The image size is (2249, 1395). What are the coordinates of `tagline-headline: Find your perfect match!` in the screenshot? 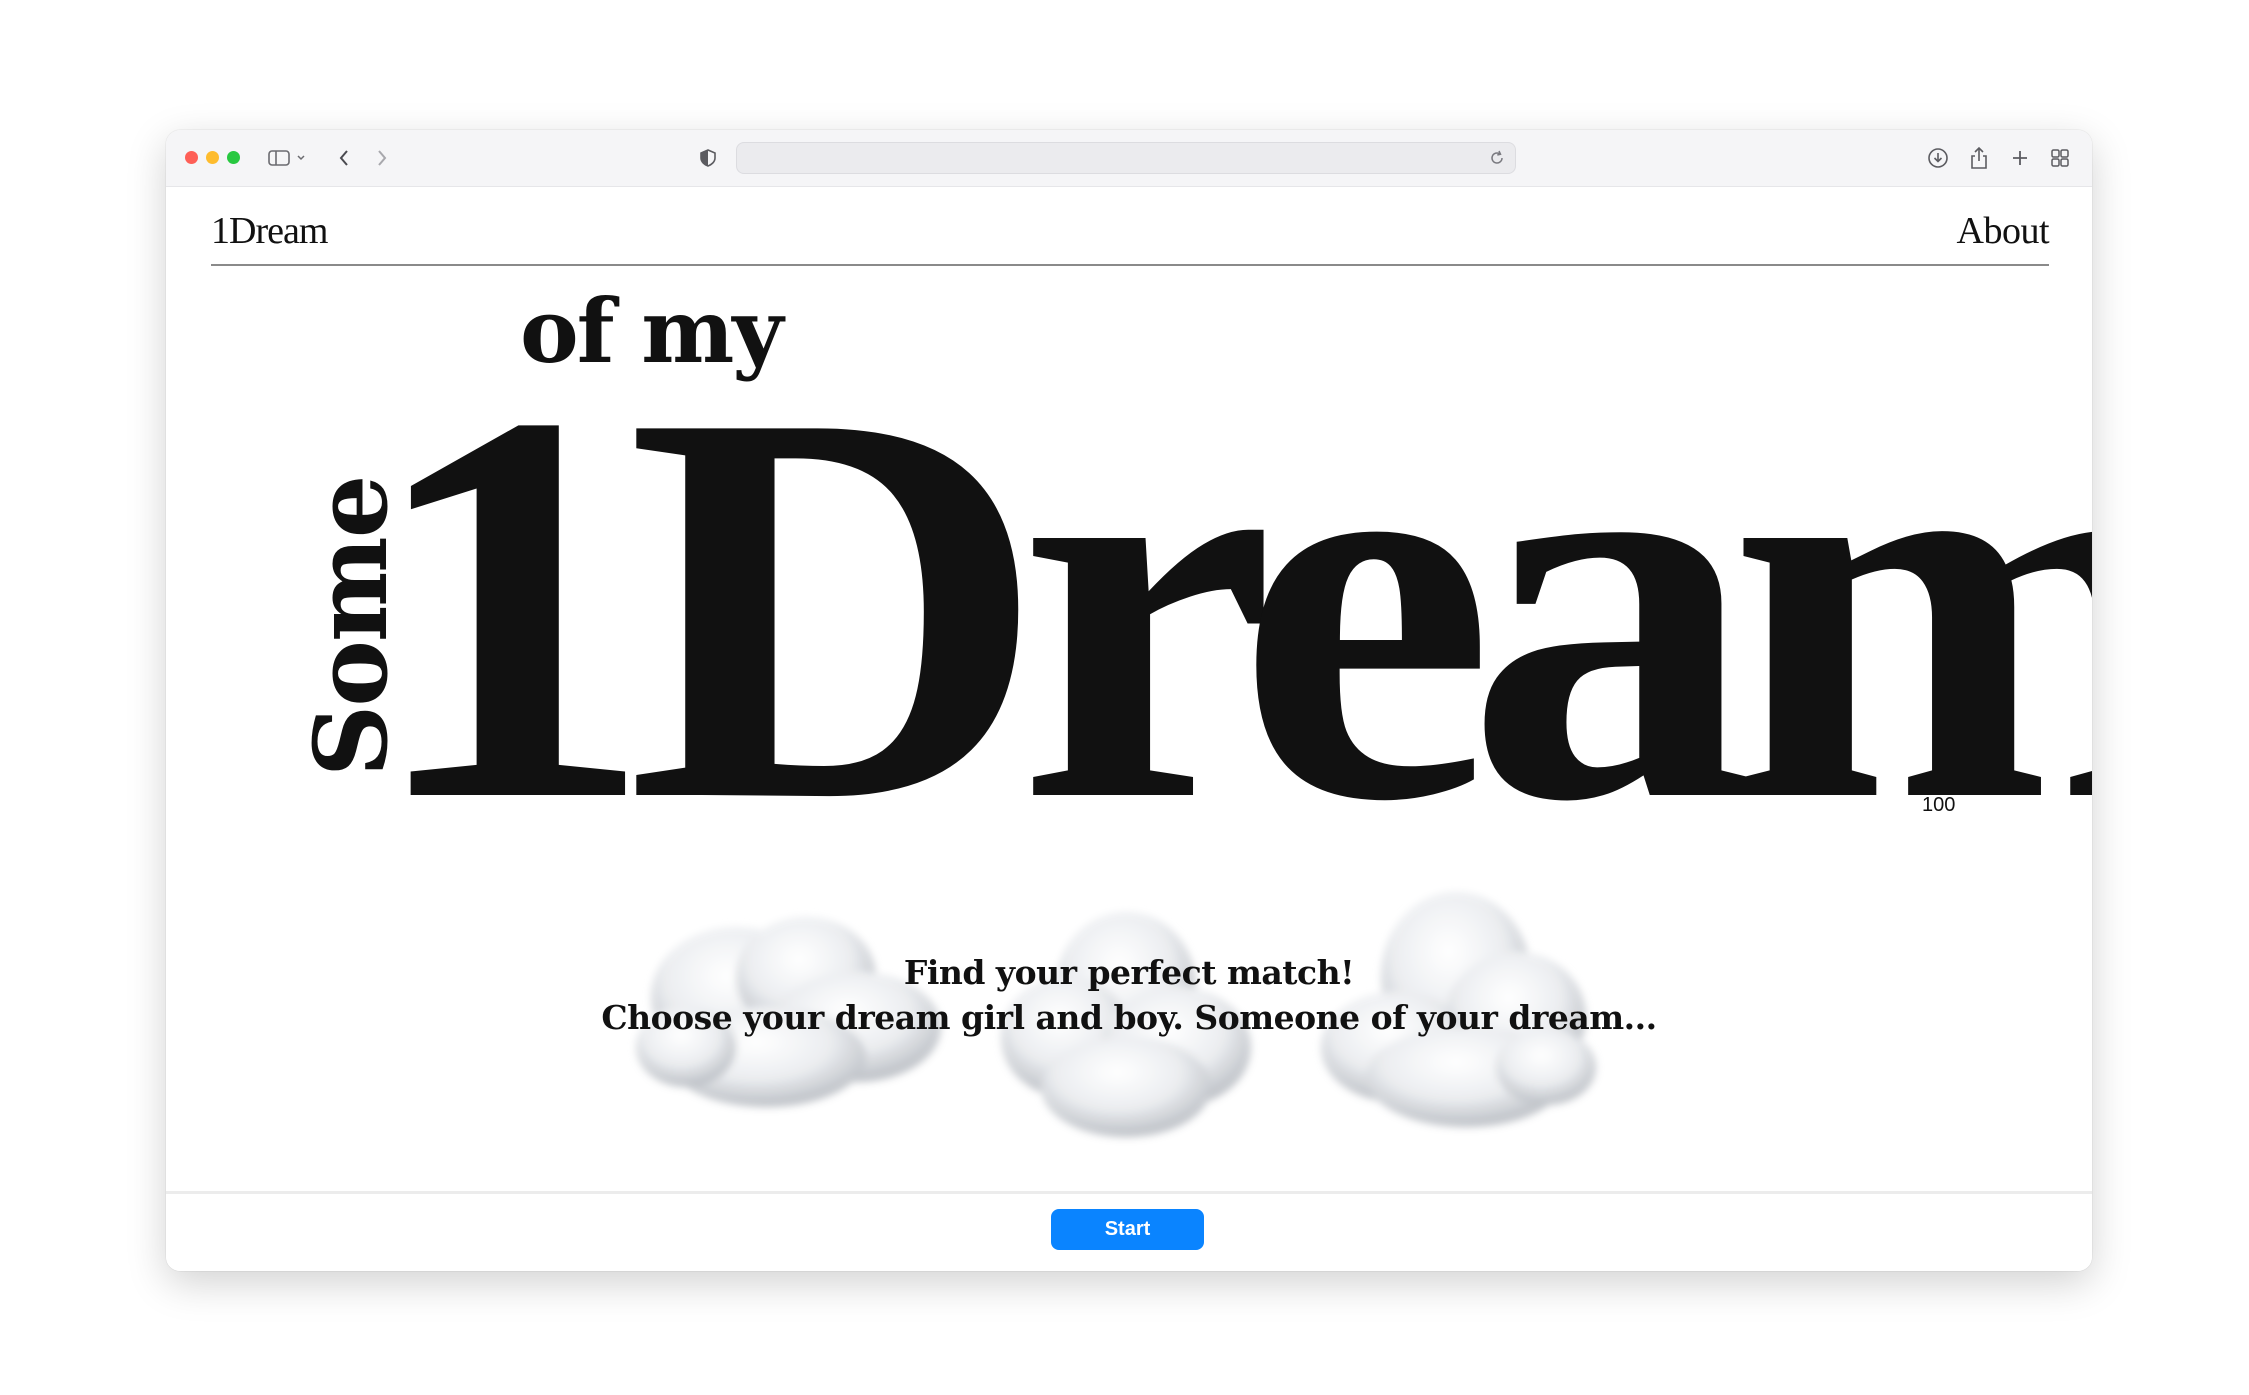 It's located at (1129, 972).